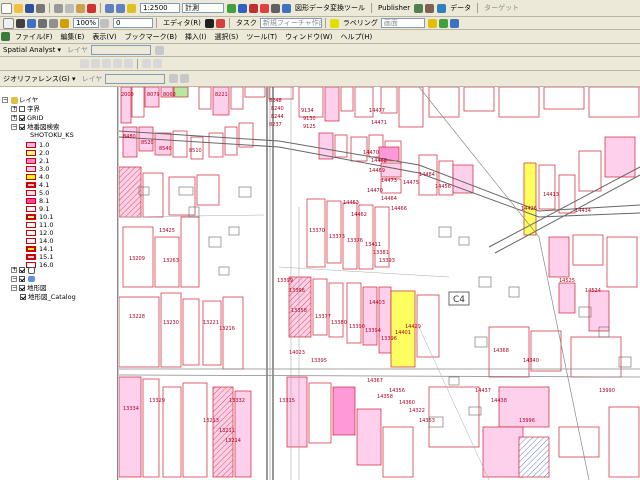  I want to click on task-dropdown: 新規フィーチャ作成, so click(290, 23).